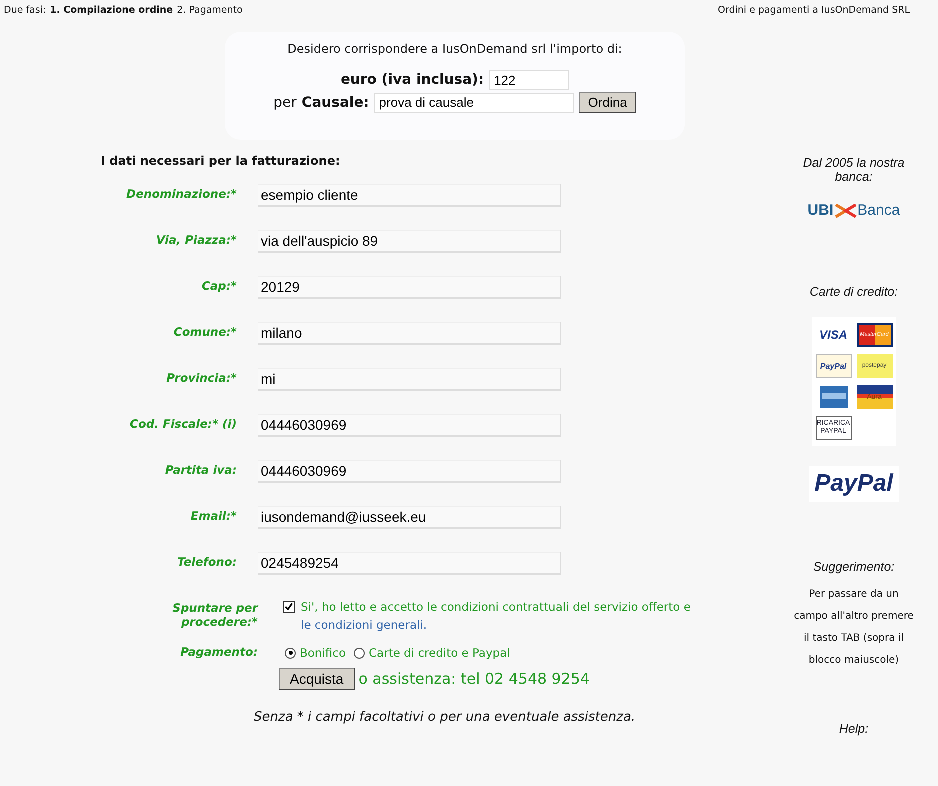 This screenshot has width=938, height=786. I want to click on order-button: Ordina, so click(607, 102).